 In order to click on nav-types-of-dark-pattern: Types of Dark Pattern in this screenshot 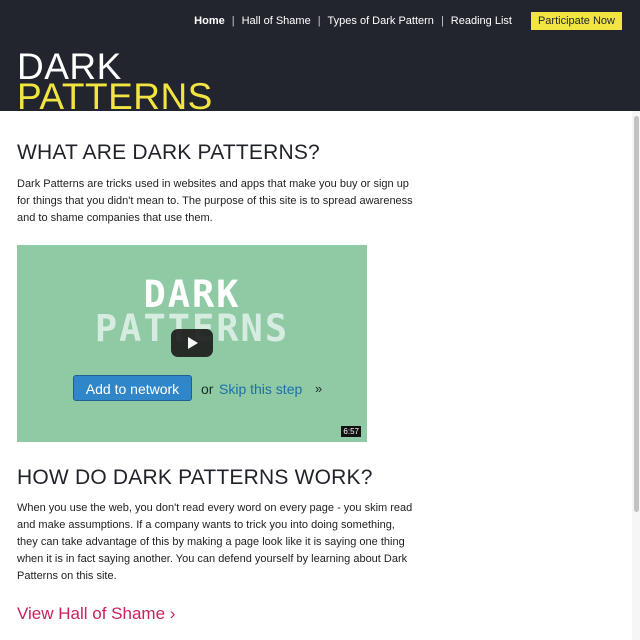, I will do `click(381, 21)`.